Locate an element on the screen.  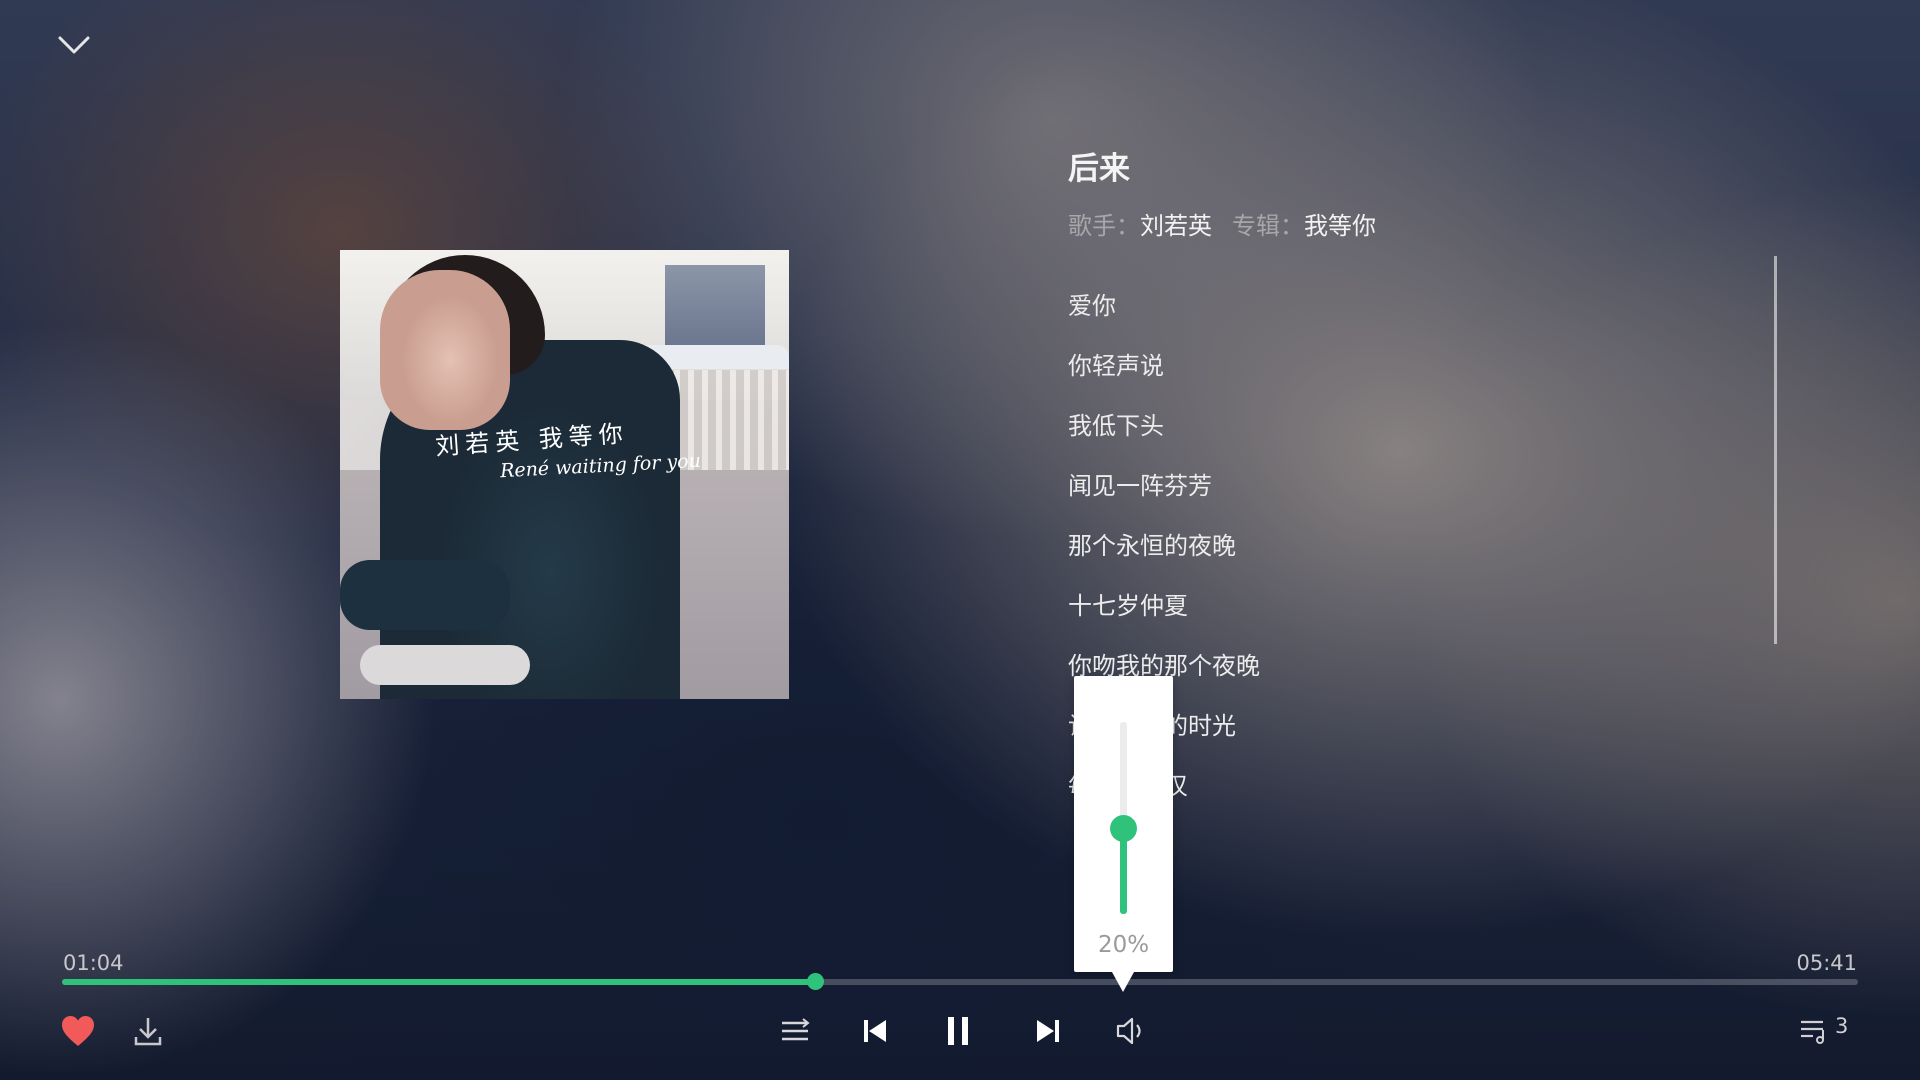
song-title: 后来 is located at coordinates (1099, 169).